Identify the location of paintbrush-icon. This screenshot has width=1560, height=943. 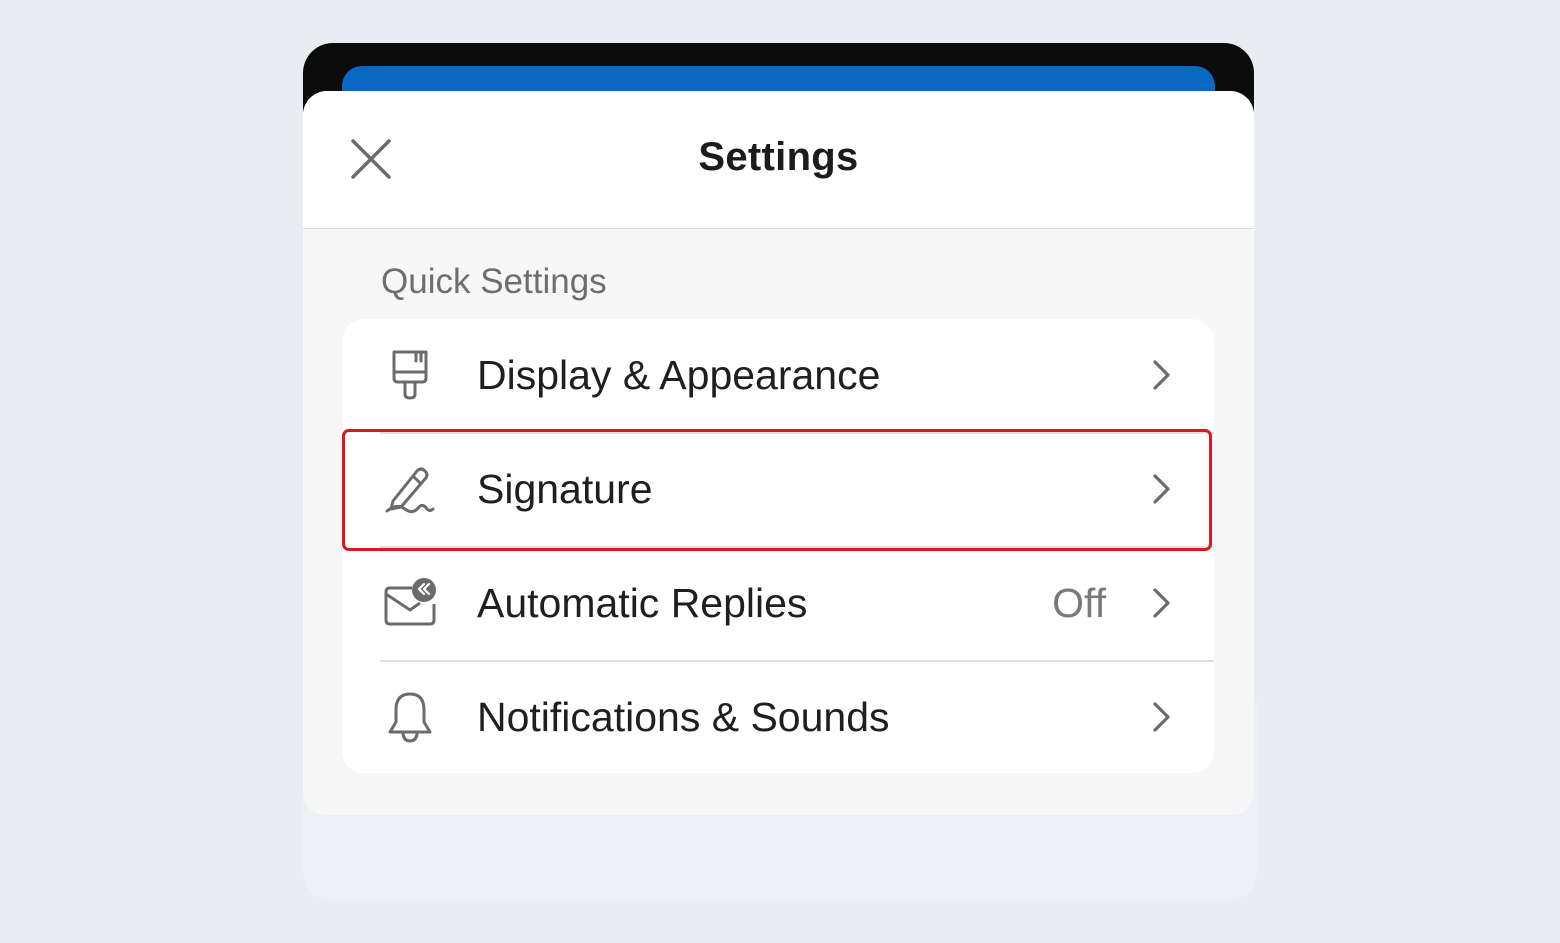
(410, 375).